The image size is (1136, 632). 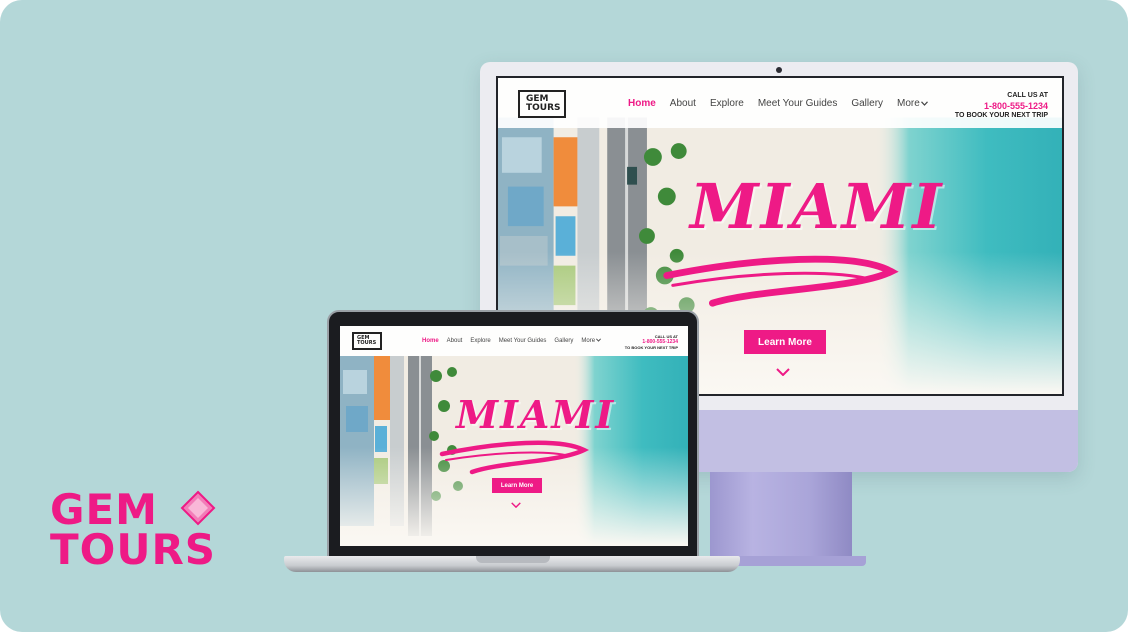 What do you see at coordinates (1027, 95) in the screenshot?
I see `call-label: CALL US AT` at bounding box center [1027, 95].